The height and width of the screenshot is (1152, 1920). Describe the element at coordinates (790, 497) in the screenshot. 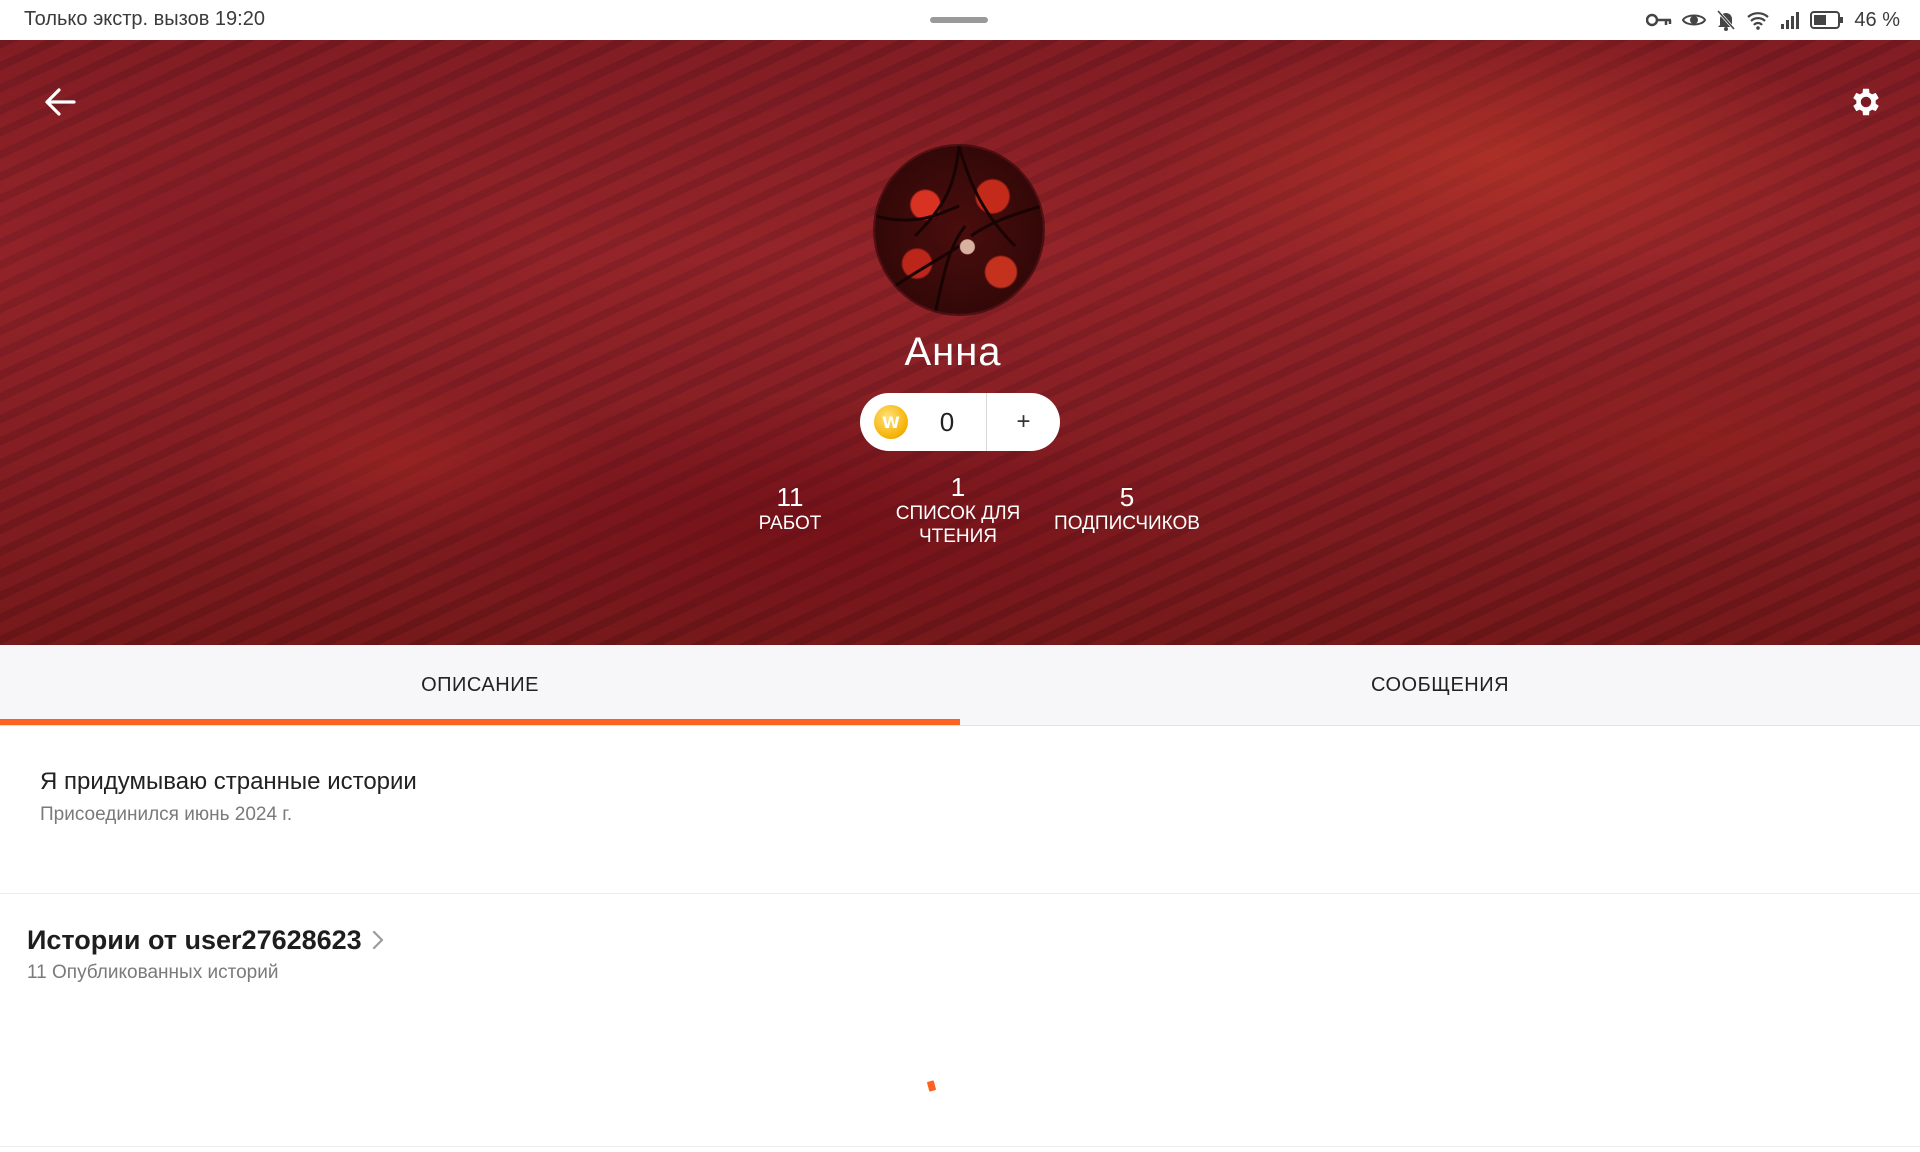

I see `stat-works-count: 11` at that location.